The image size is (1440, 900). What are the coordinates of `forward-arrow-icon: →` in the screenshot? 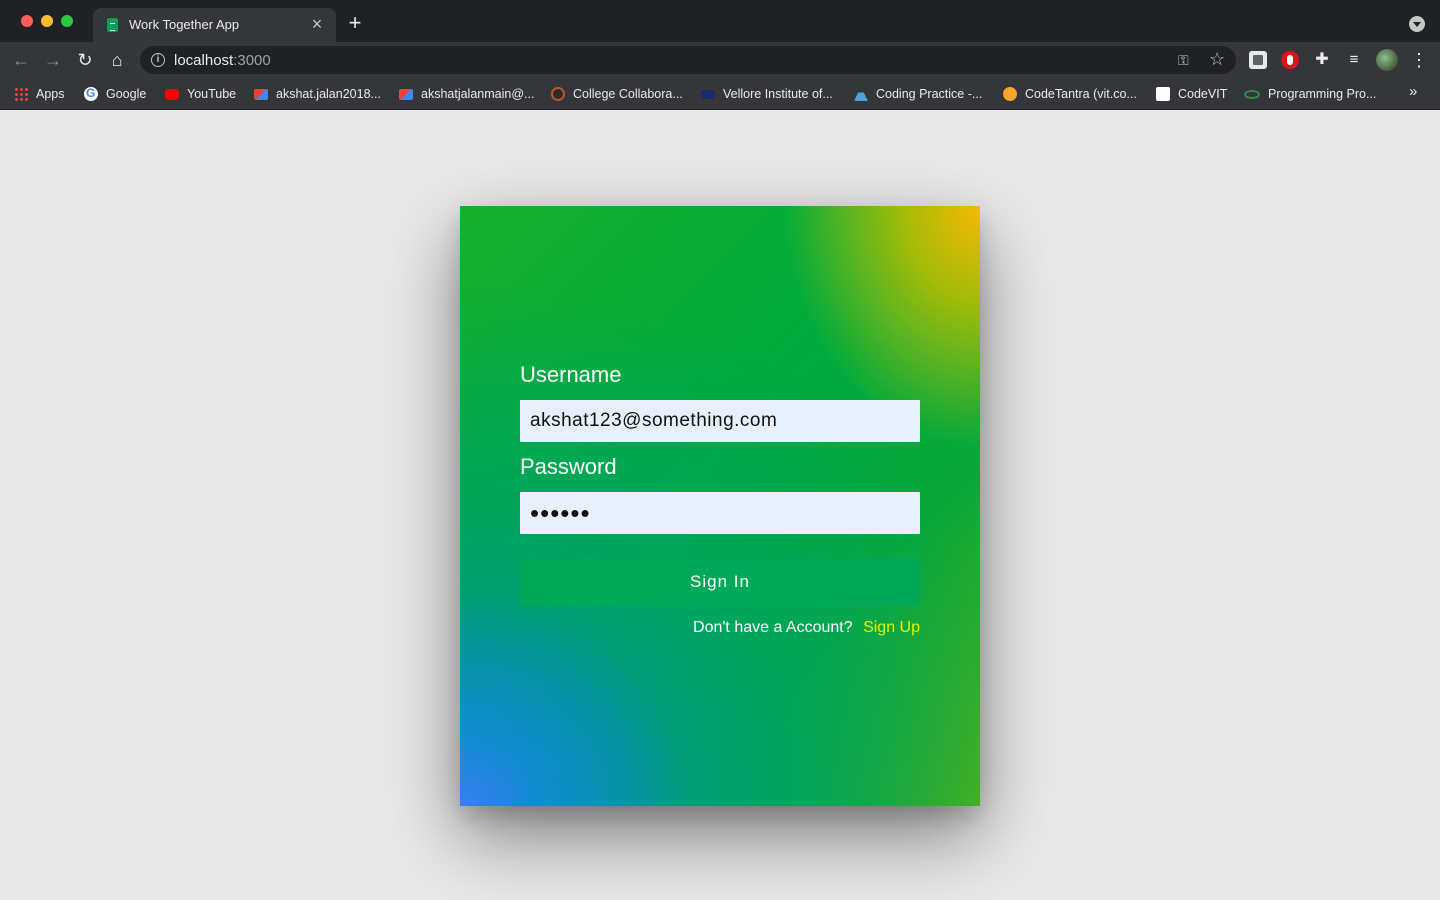 It's located at (53, 60).